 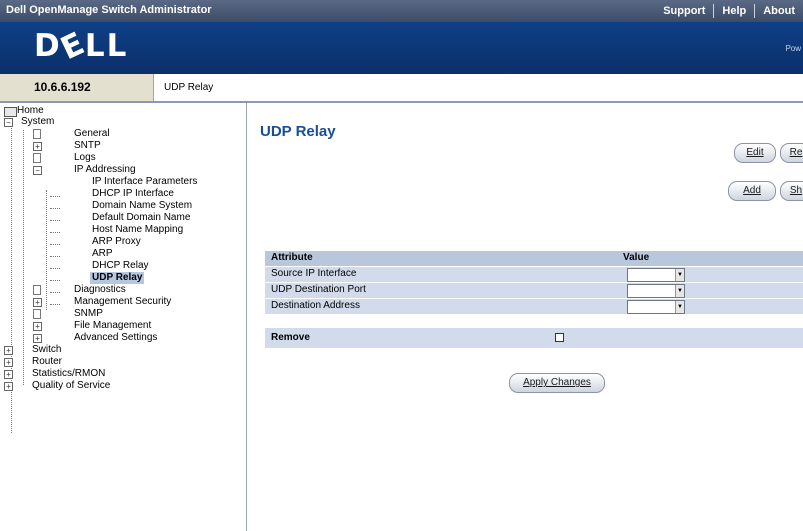 I want to click on top-links: Support Help About, so click(x=729, y=11).